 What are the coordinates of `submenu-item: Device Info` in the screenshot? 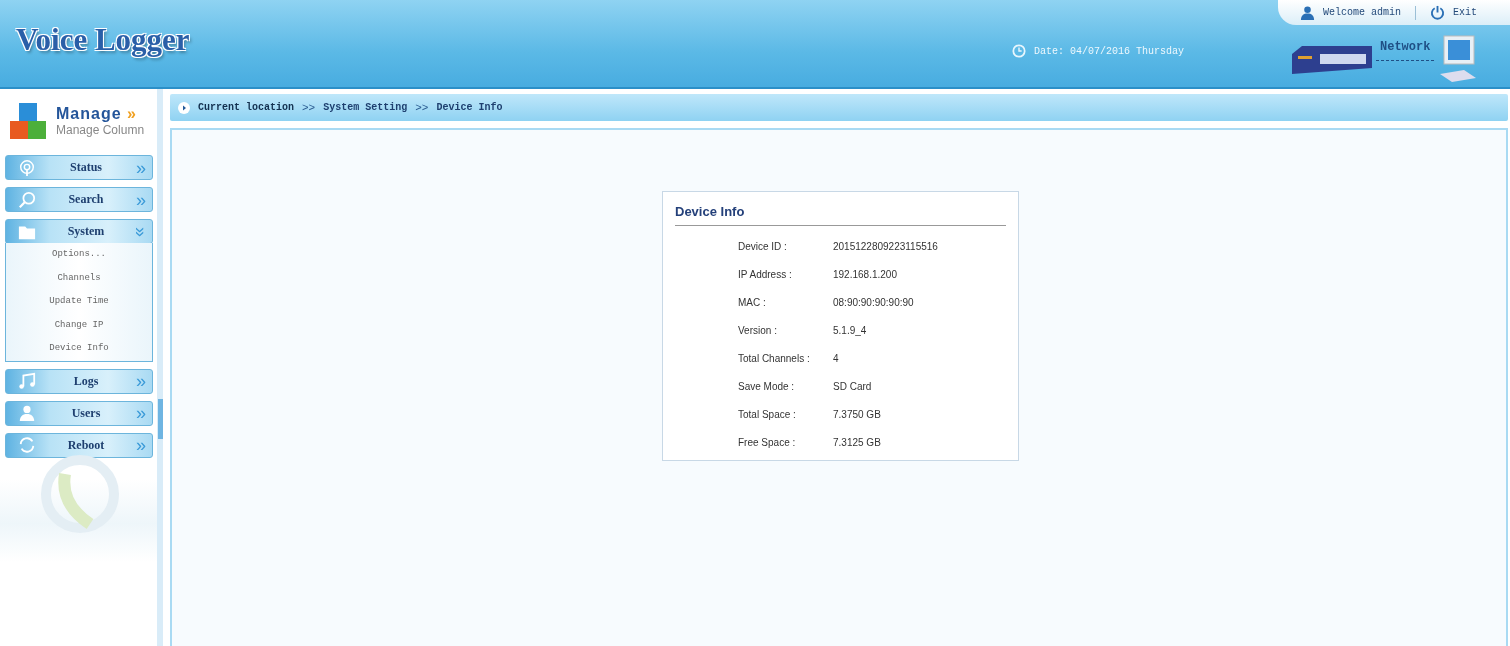 It's located at (79, 349).